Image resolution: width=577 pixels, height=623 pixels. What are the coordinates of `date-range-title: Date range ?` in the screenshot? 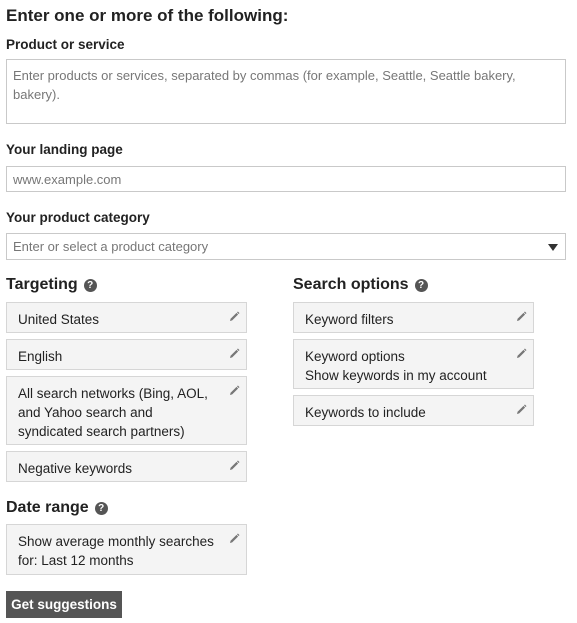 It's located at (57, 508).